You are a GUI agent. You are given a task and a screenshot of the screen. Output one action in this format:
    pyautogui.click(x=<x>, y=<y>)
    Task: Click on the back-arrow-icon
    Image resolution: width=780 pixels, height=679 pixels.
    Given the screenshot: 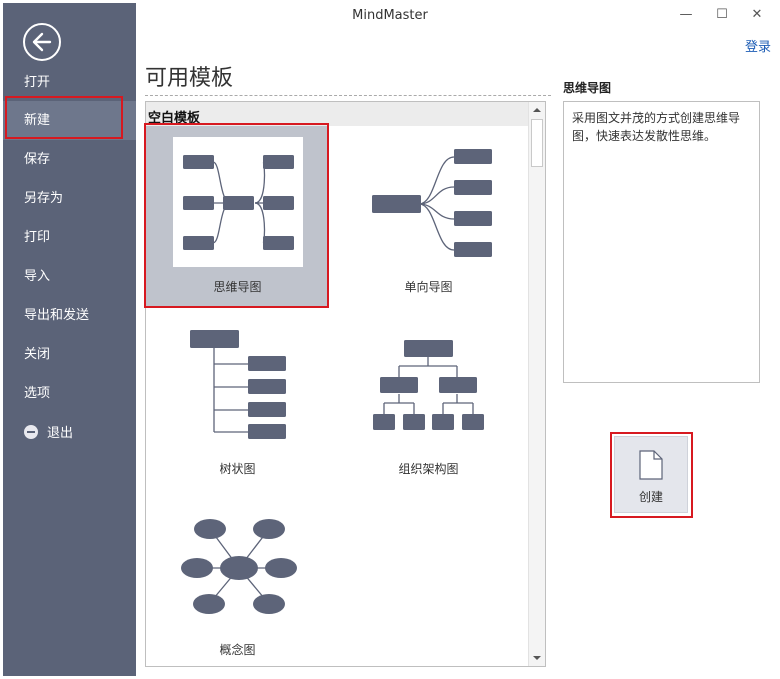 What is the action you would take?
    pyautogui.click(x=42, y=42)
    